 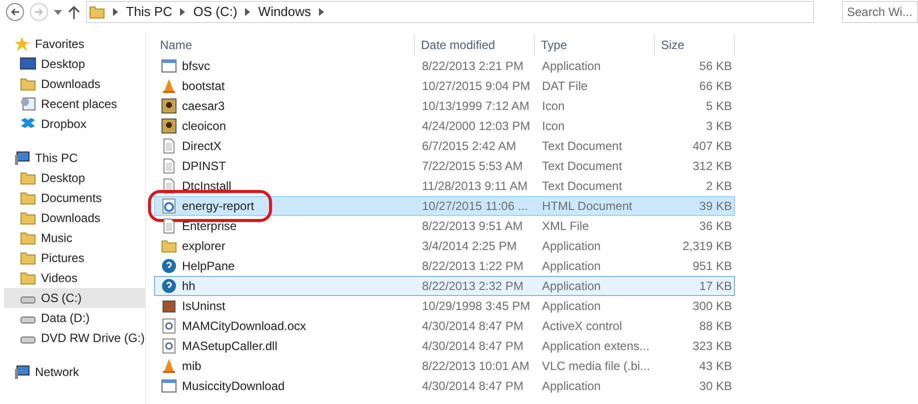 I want to click on sidebar-group-header: Network, so click(x=74, y=372).